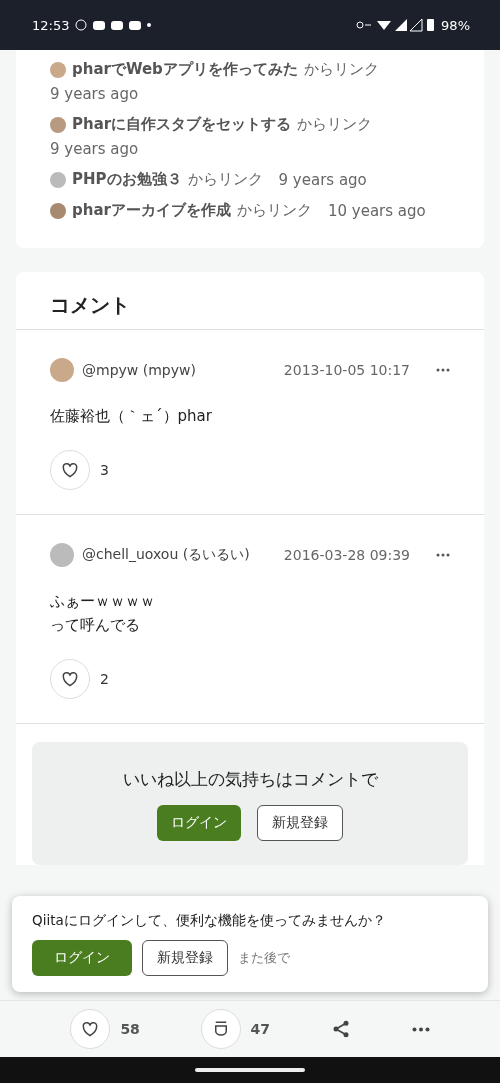 The height and width of the screenshot is (1083, 500). Describe the element at coordinates (166, 555) in the screenshot. I see `comment-author: @chell_uoxou (るいるい)` at that location.